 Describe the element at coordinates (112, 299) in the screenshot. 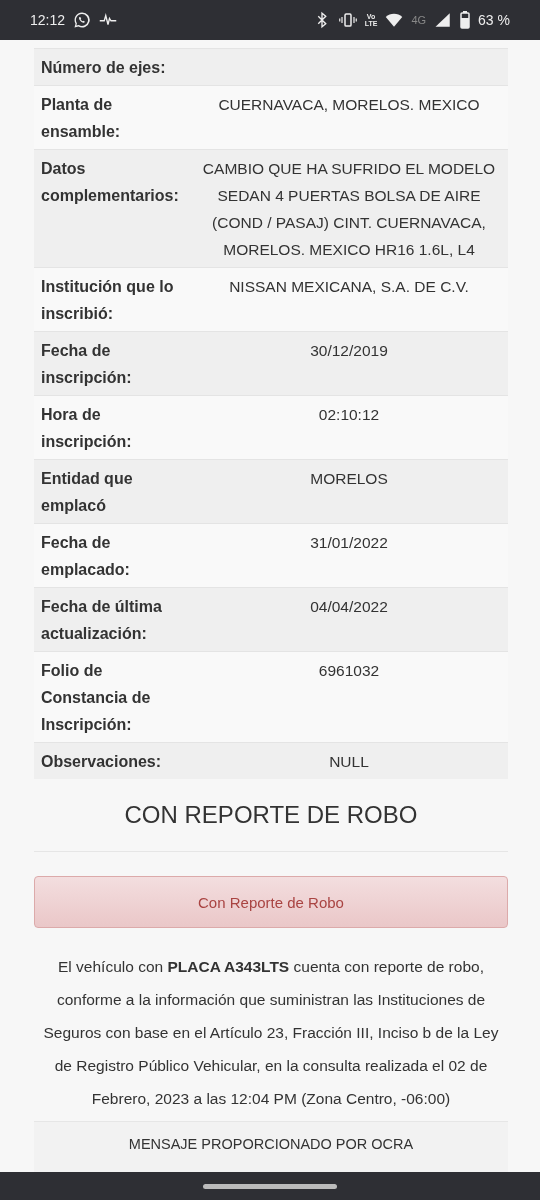

I see `field-label: Institución que lo inscribió:` at that location.